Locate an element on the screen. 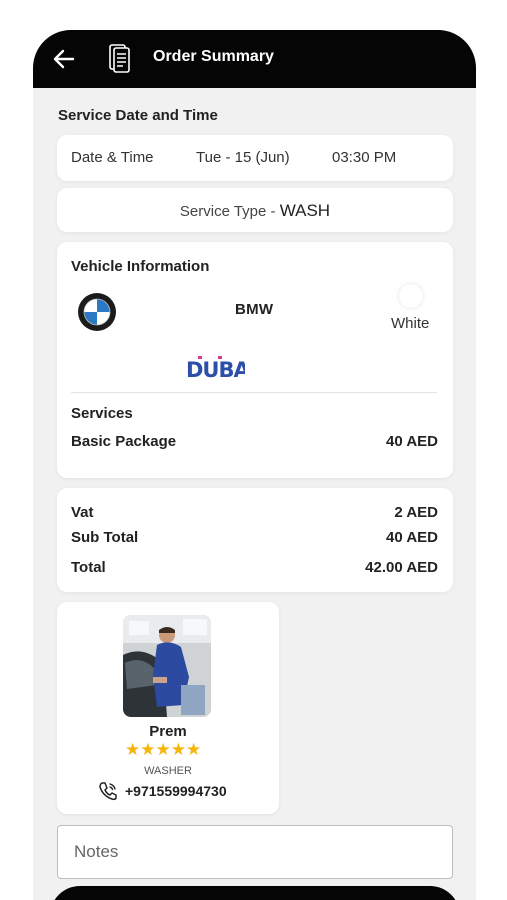  date-time-label: Date & Time is located at coordinates (112, 157).